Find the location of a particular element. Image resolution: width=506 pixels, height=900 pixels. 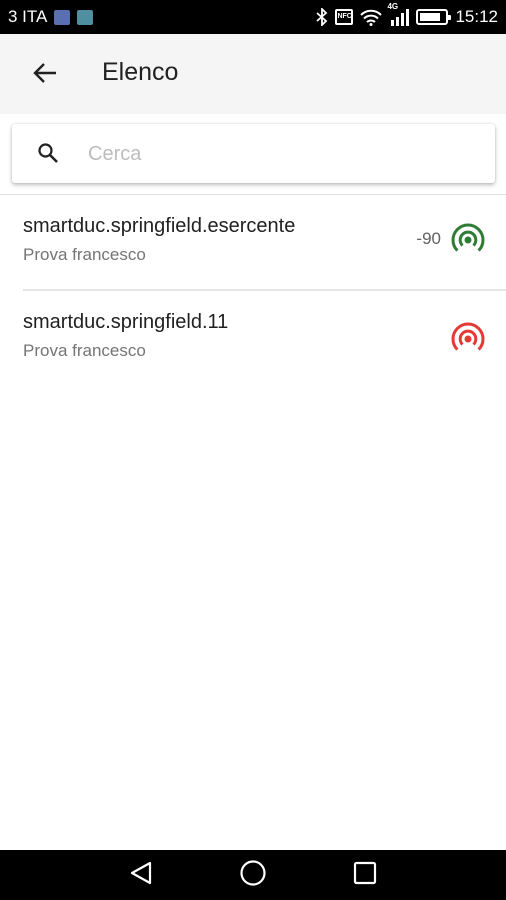

page-title: Elenco is located at coordinates (140, 72).